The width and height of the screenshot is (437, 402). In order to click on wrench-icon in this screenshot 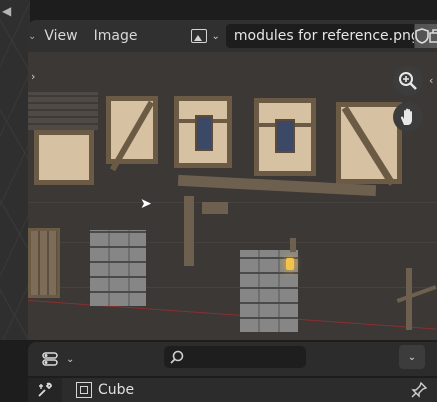, I will do `click(45, 389)`.